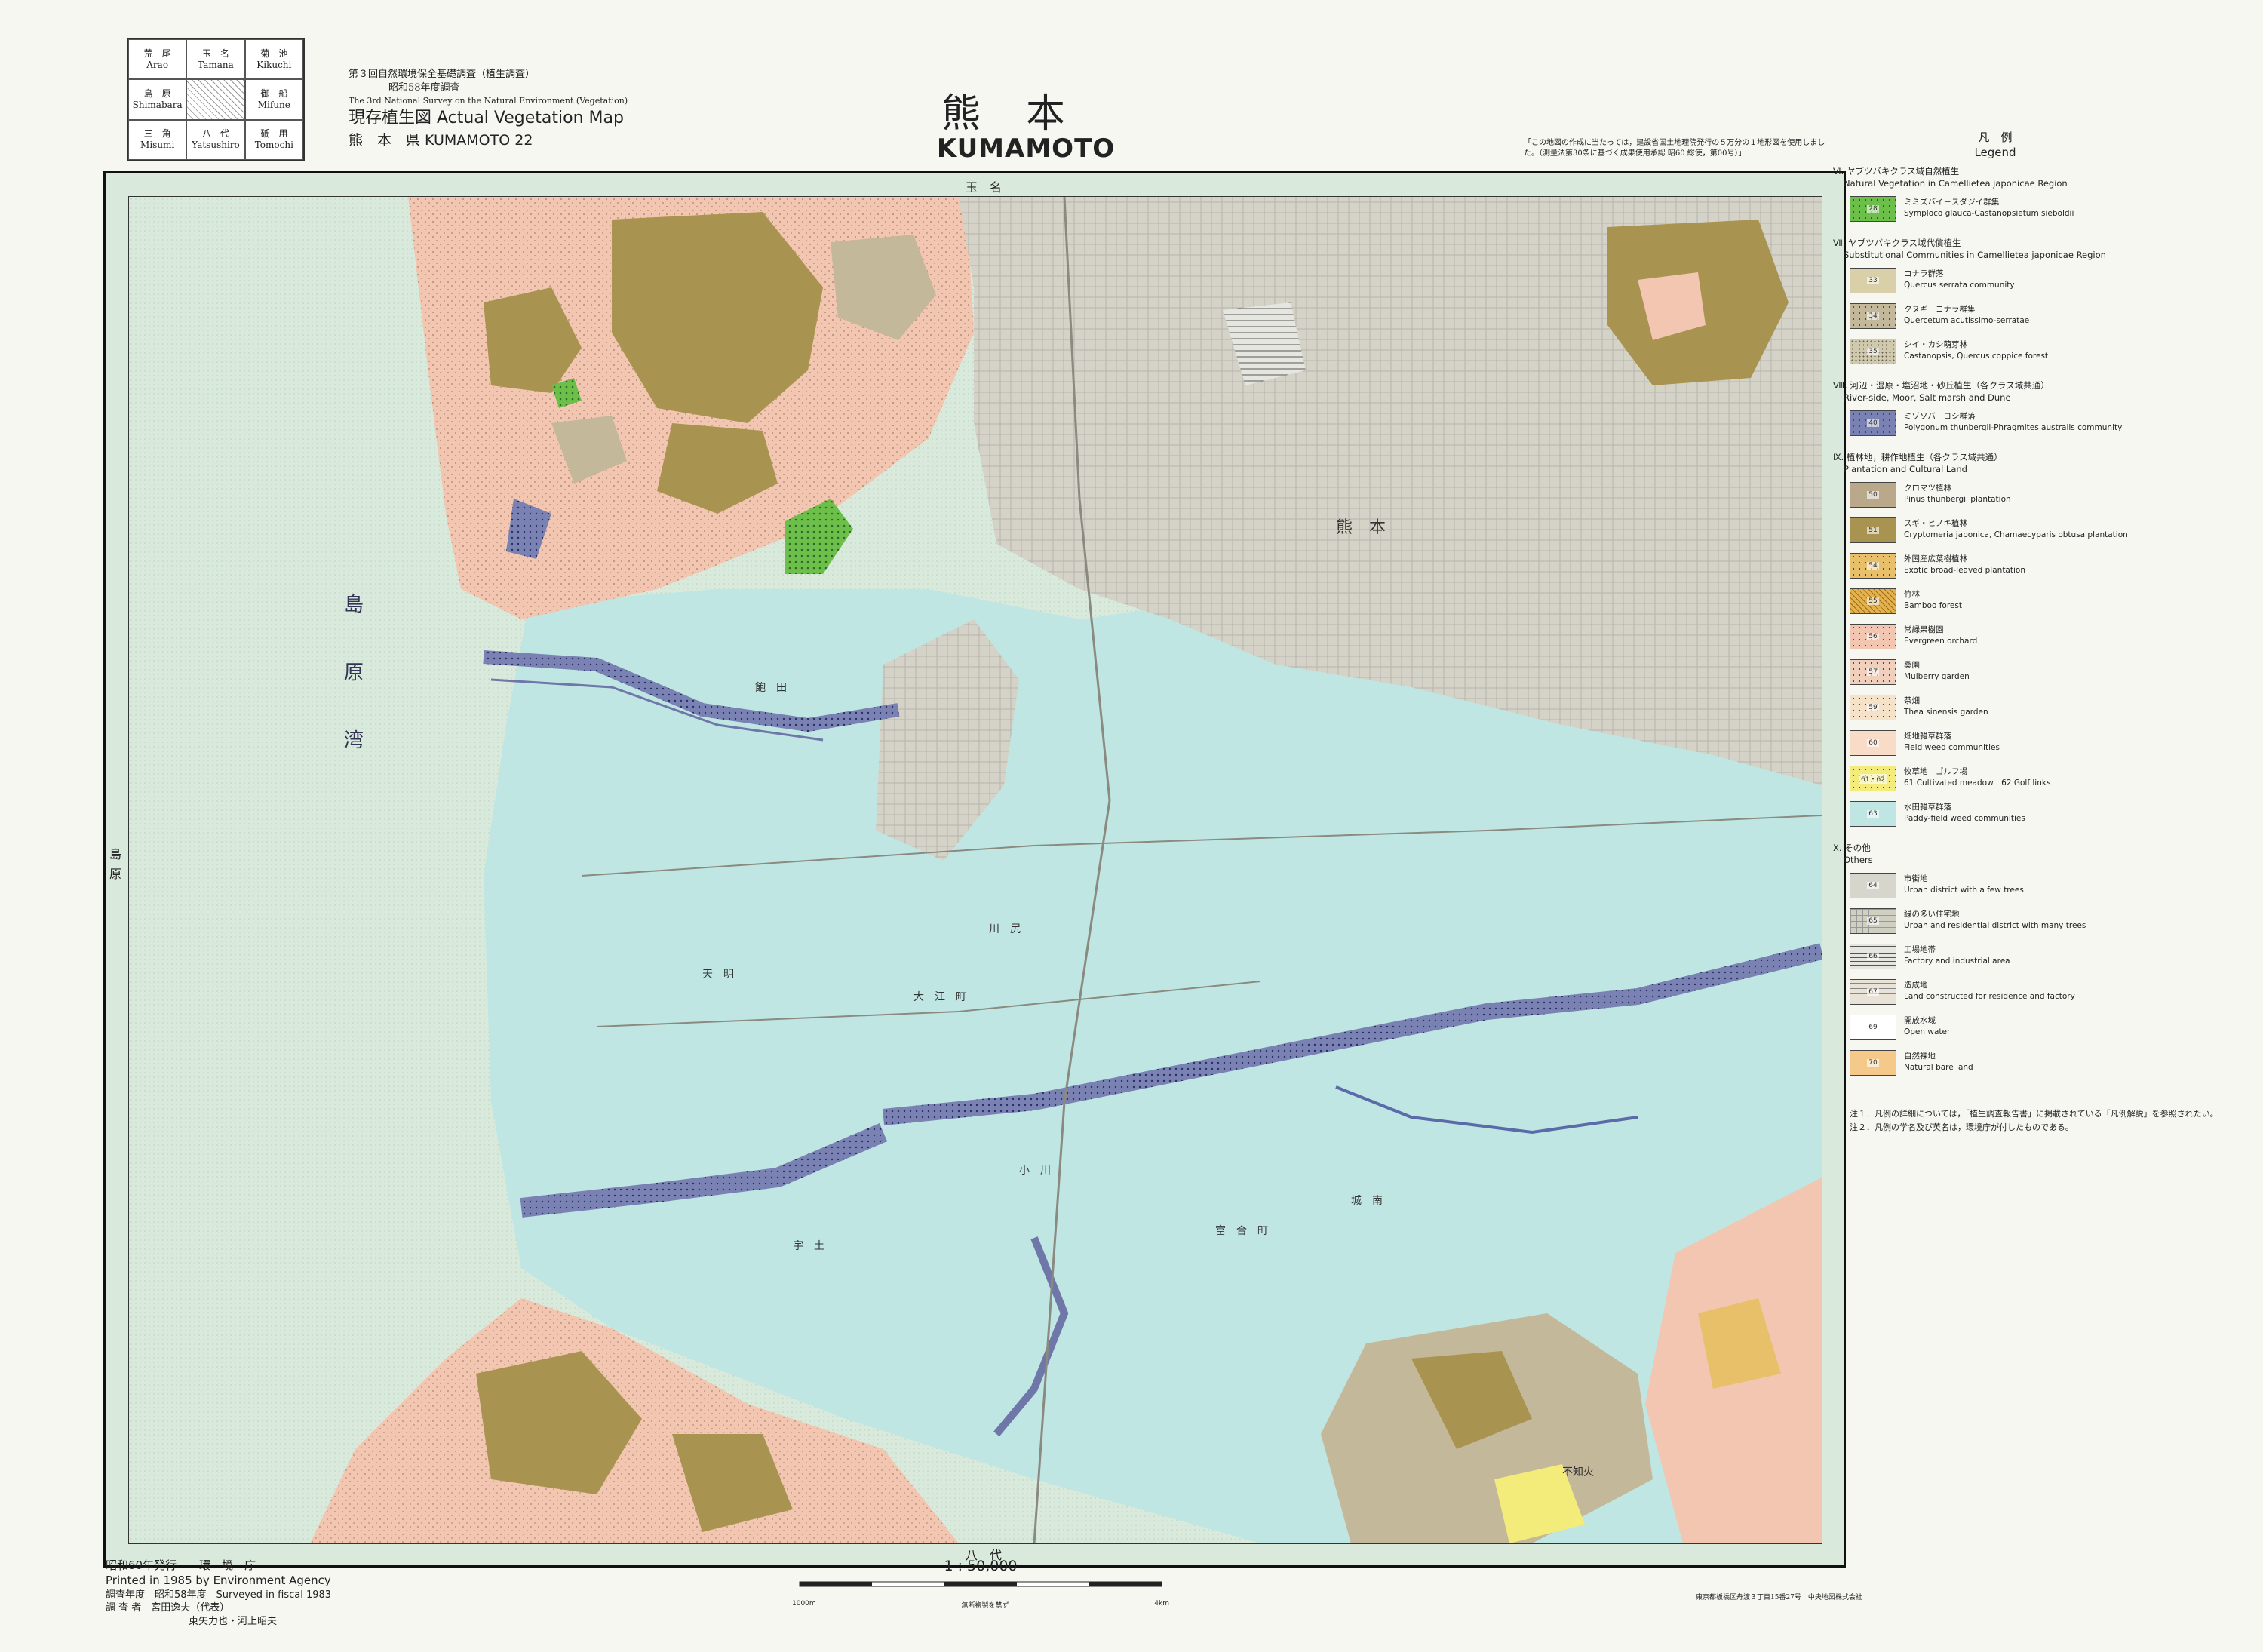 The height and width of the screenshot is (1652, 2263). What do you see at coordinates (1873, 1063) in the screenshot?
I see `legend-code: 70` at bounding box center [1873, 1063].